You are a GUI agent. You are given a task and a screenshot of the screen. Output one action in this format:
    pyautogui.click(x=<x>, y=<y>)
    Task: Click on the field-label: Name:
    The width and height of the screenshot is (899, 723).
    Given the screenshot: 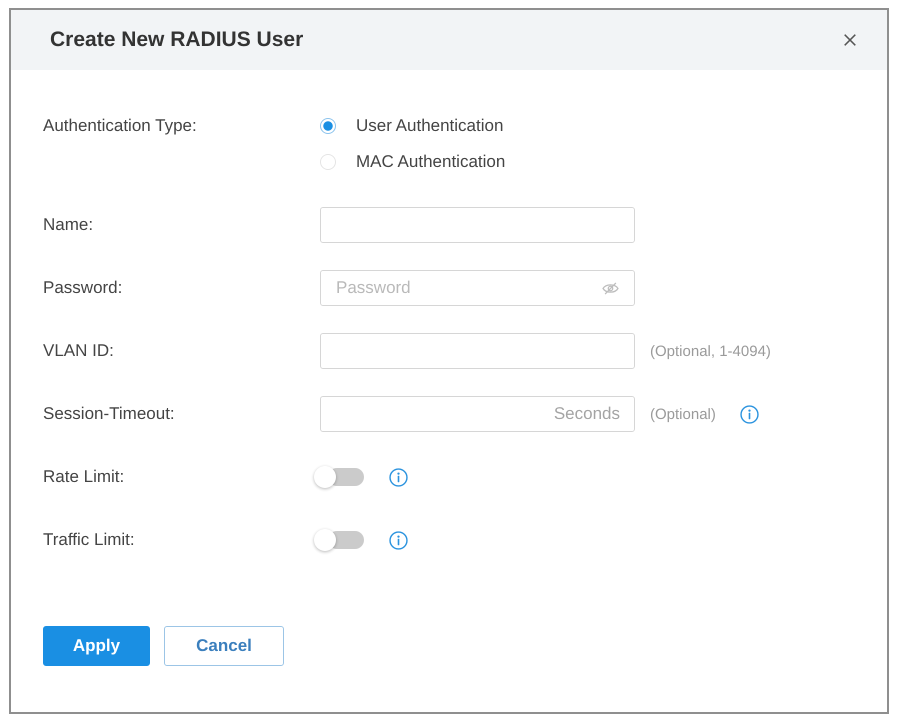 What is the action you would take?
    pyautogui.click(x=68, y=225)
    